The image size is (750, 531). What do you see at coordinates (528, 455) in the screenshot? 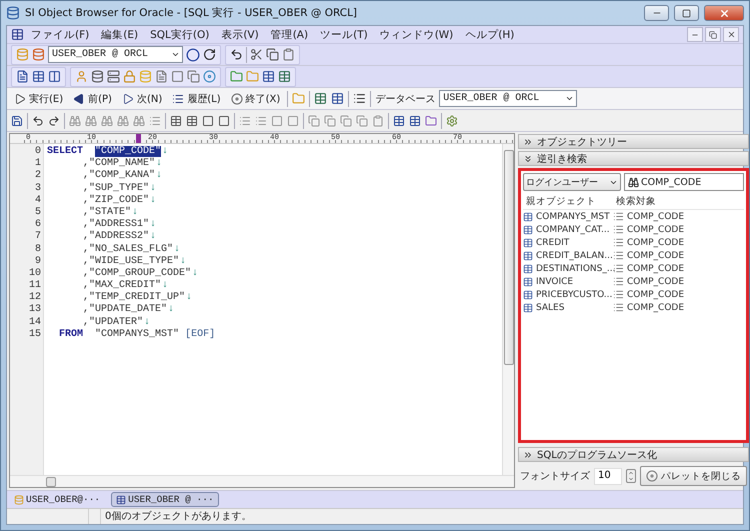
I see `chevrons-right-icon` at bounding box center [528, 455].